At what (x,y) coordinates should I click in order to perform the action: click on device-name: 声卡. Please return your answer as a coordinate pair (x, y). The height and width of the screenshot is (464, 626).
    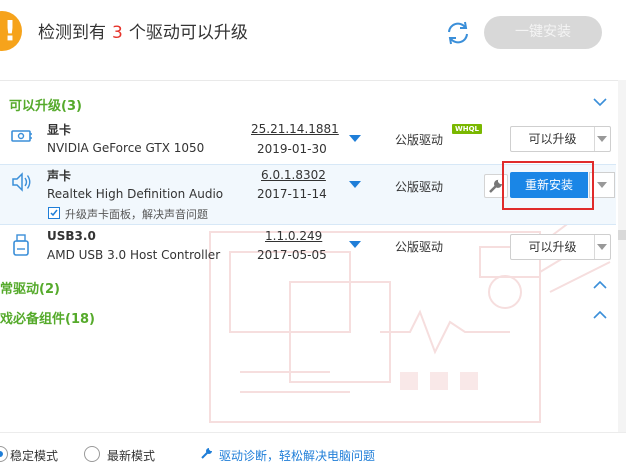
    Looking at the image, I should click on (59, 176).